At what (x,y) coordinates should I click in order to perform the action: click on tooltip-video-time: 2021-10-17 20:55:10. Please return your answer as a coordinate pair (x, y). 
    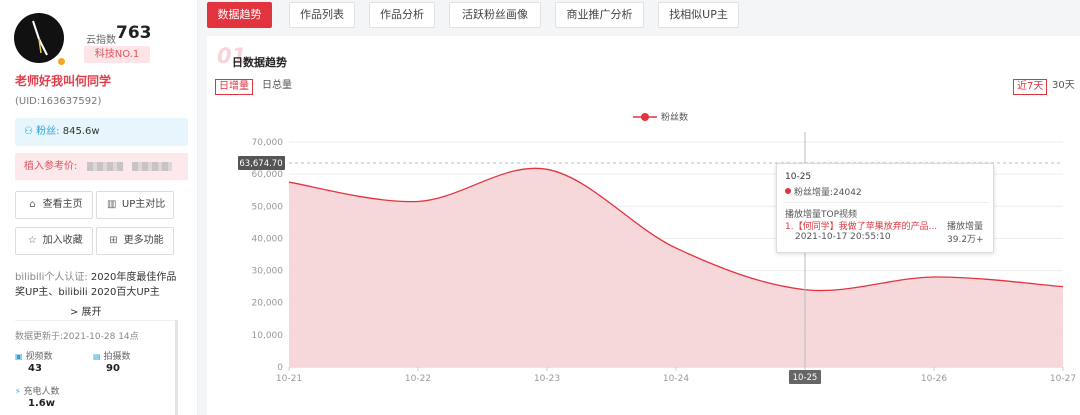
    Looking at the image, I should click on (843, 237).